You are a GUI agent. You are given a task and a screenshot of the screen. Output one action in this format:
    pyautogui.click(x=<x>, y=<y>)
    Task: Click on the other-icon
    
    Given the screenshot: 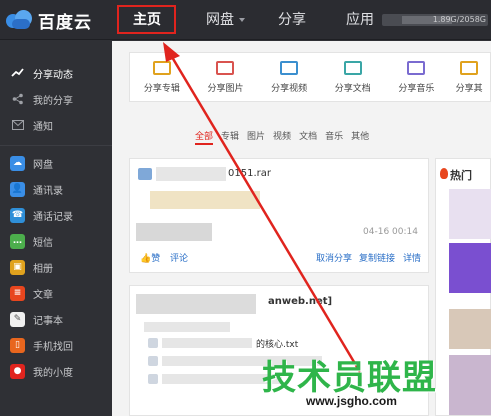 What is the action you would take?
    pyautogui.click(x=469, y=67)
    